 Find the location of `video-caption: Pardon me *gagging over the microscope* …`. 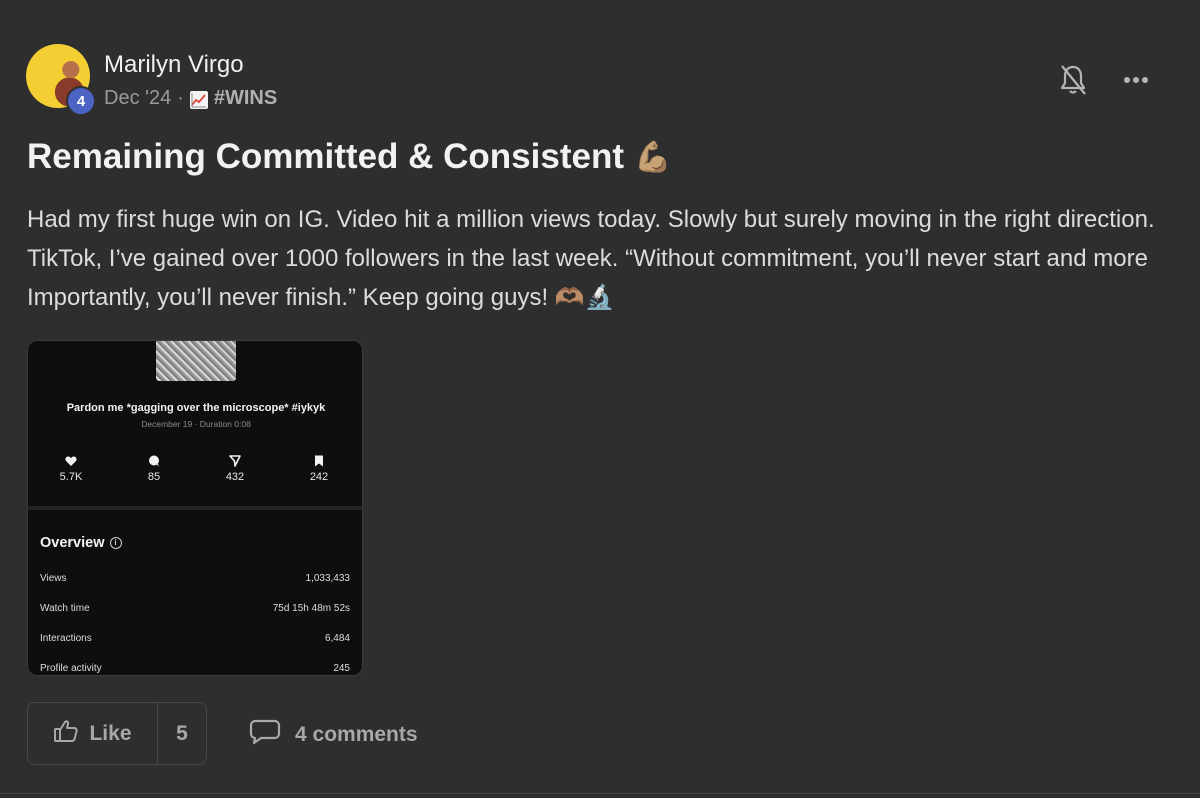

video-caption: Pardon me *gagging over the microscope* … is located at coordinates (196, 408).